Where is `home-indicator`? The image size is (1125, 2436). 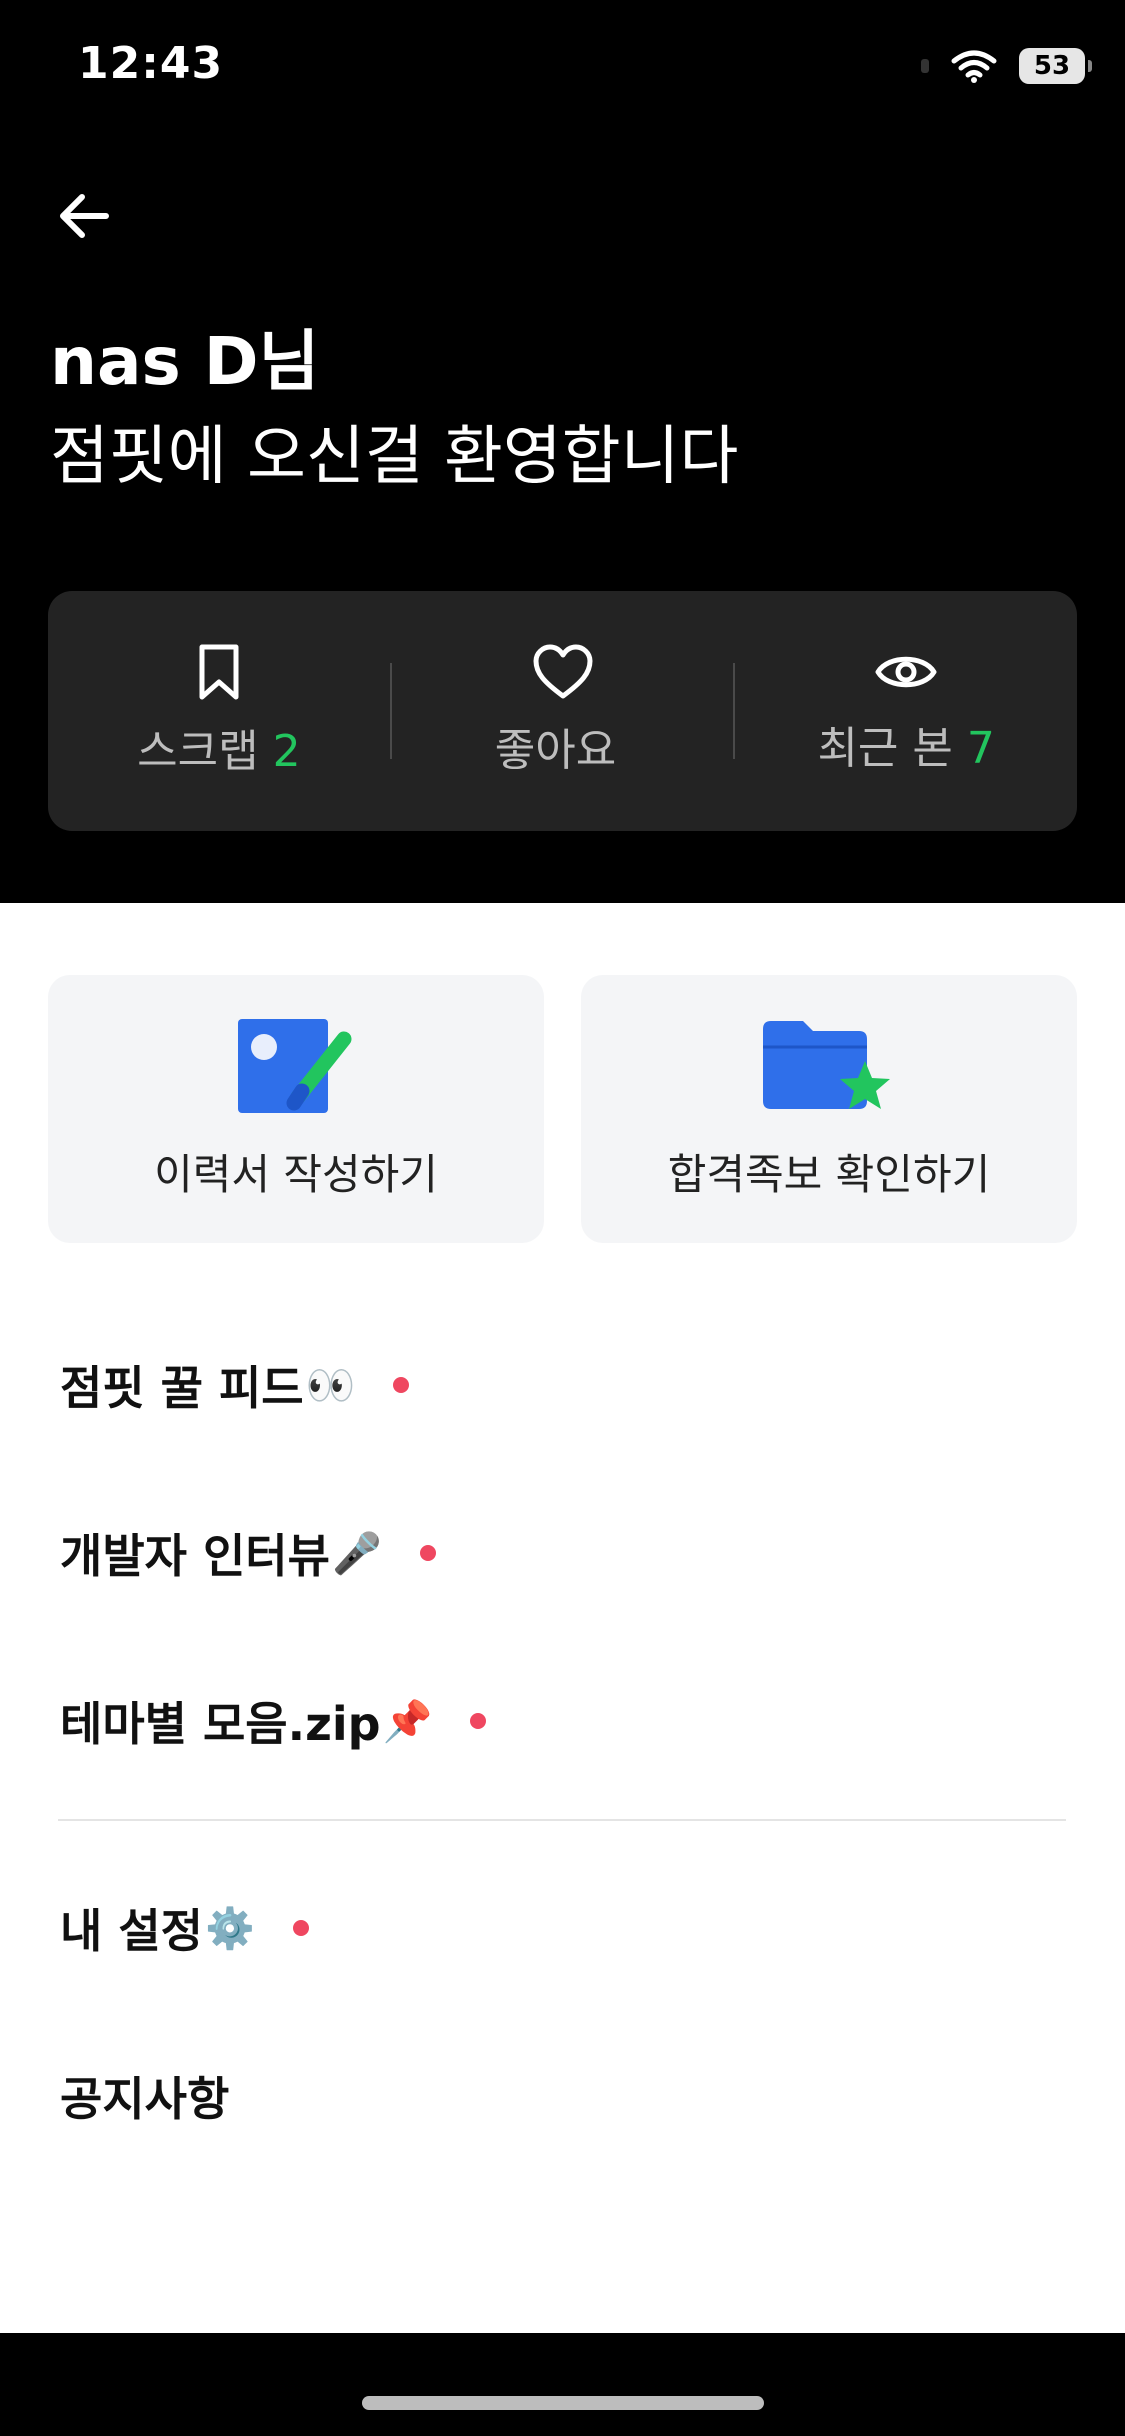
home-indicator is located at coordinates (563, 2403).